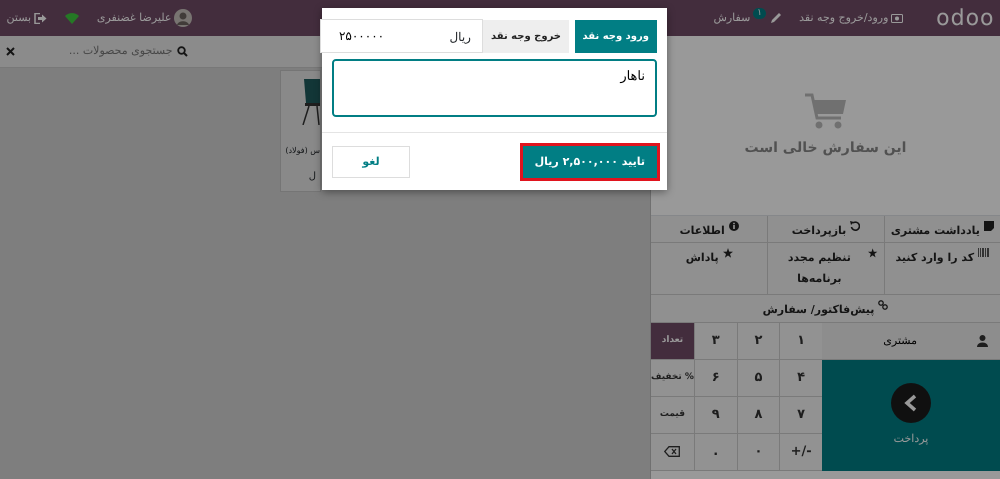  I want to click on user-name: علیرضا غضنفری, so click(134, 18).